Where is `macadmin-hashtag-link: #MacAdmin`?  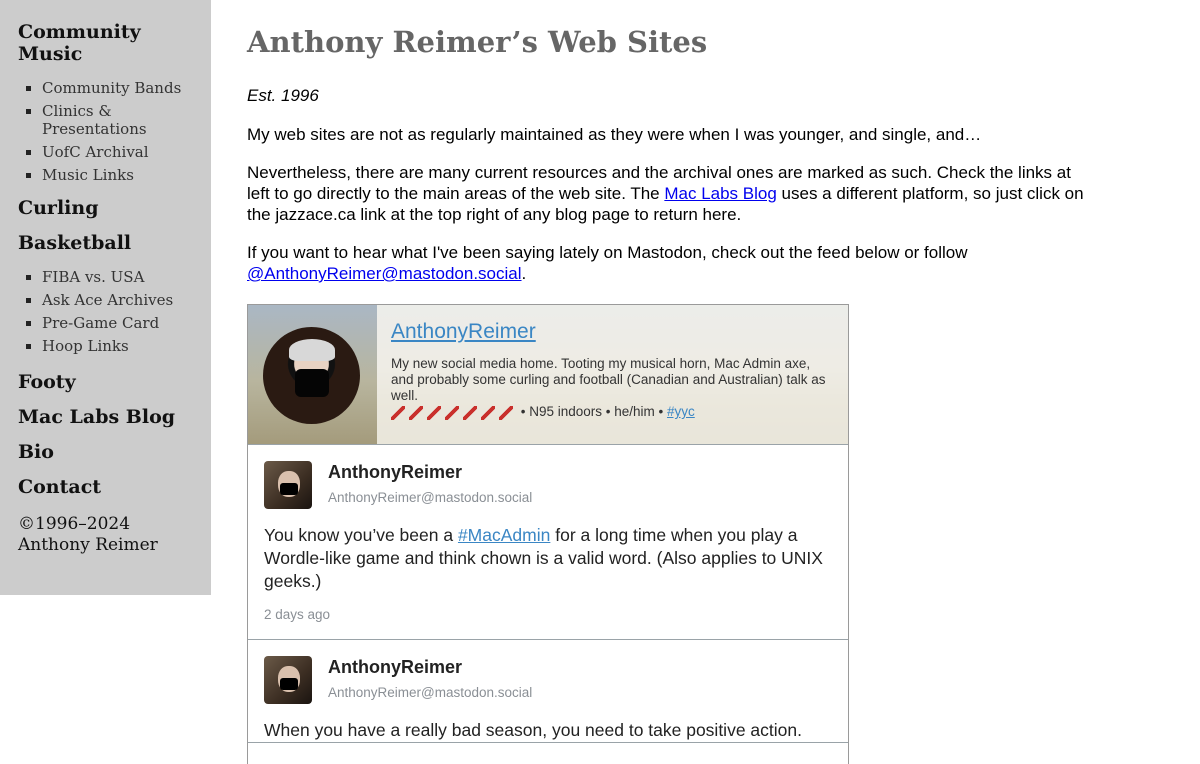
macadmin-hashtag-link: #MacAdmin is located at coordinates (504, 535).